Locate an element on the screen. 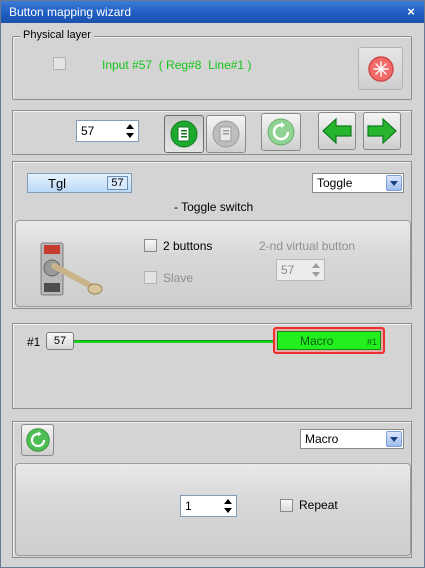  slave-label: Slave is located at coordinates (178, 278).